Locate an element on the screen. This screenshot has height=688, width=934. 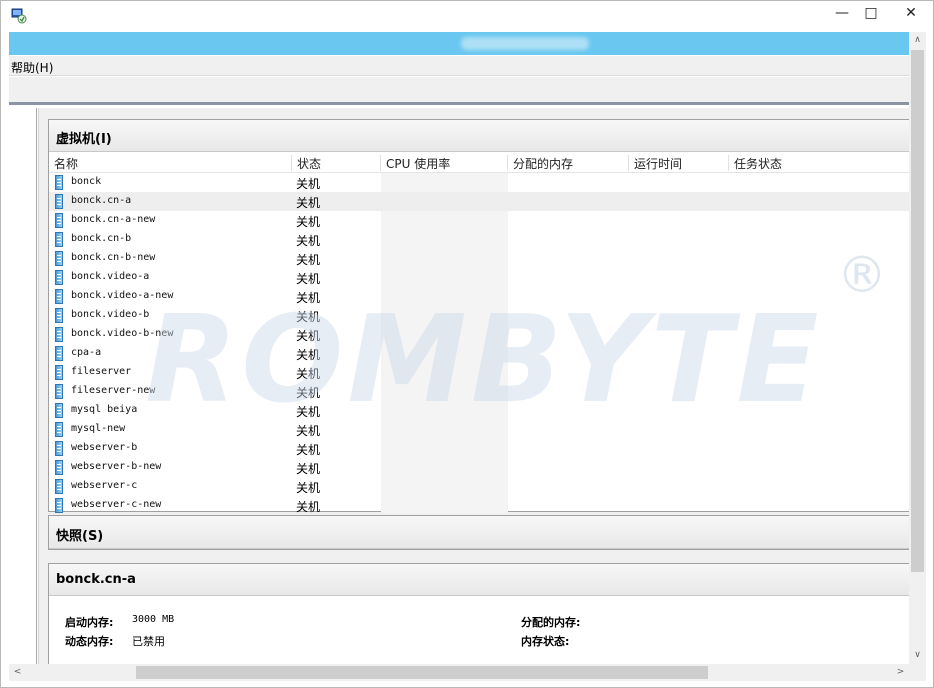
minimize-button: — is located at coordinates (842, 14).